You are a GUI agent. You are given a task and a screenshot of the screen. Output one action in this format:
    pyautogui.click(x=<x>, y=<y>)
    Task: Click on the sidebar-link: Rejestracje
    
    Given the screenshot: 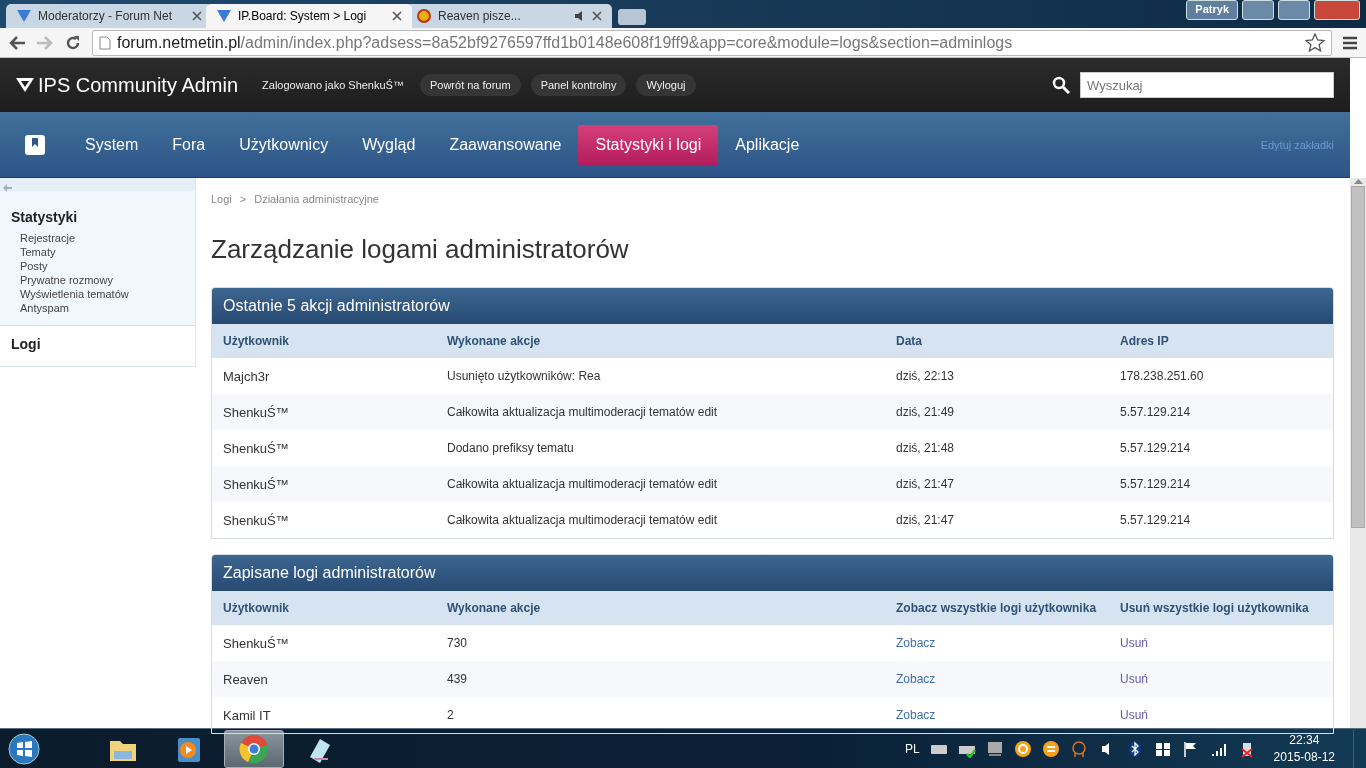 What is the action you would take?
    pyautogui.click(x=97, y=238)
    